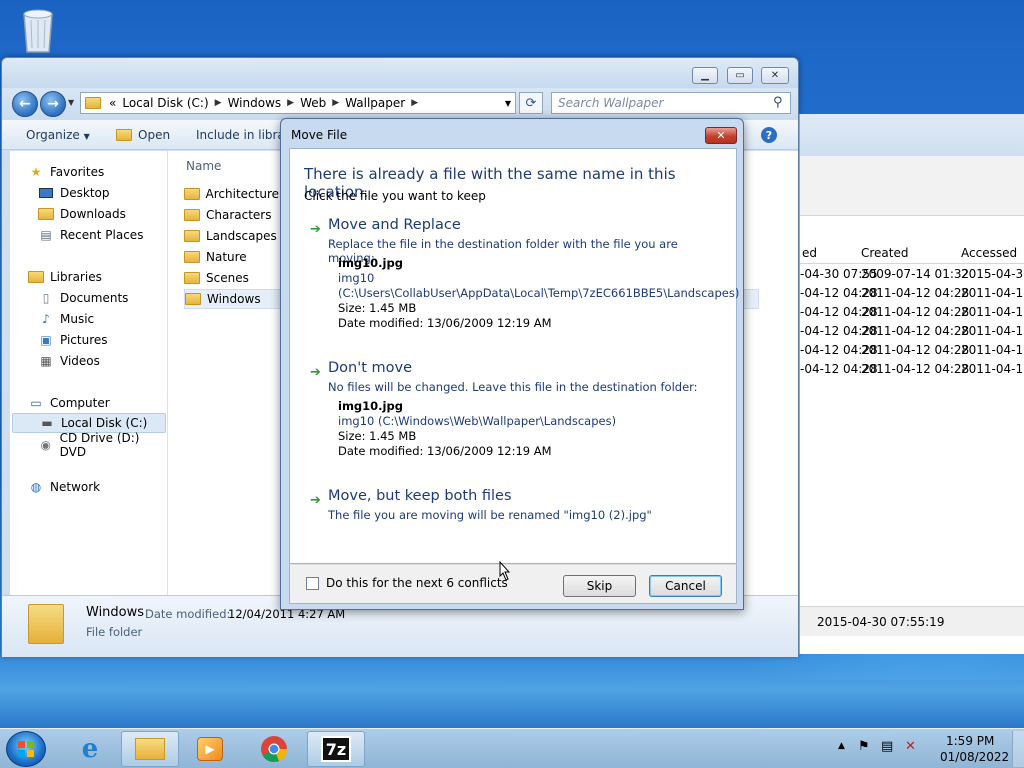 This screenshot has height=768, width=1024. Describe the element at coordinates (912, 253) in the screenshot. I see `background-window-header: ed Created Accessed` at that location.